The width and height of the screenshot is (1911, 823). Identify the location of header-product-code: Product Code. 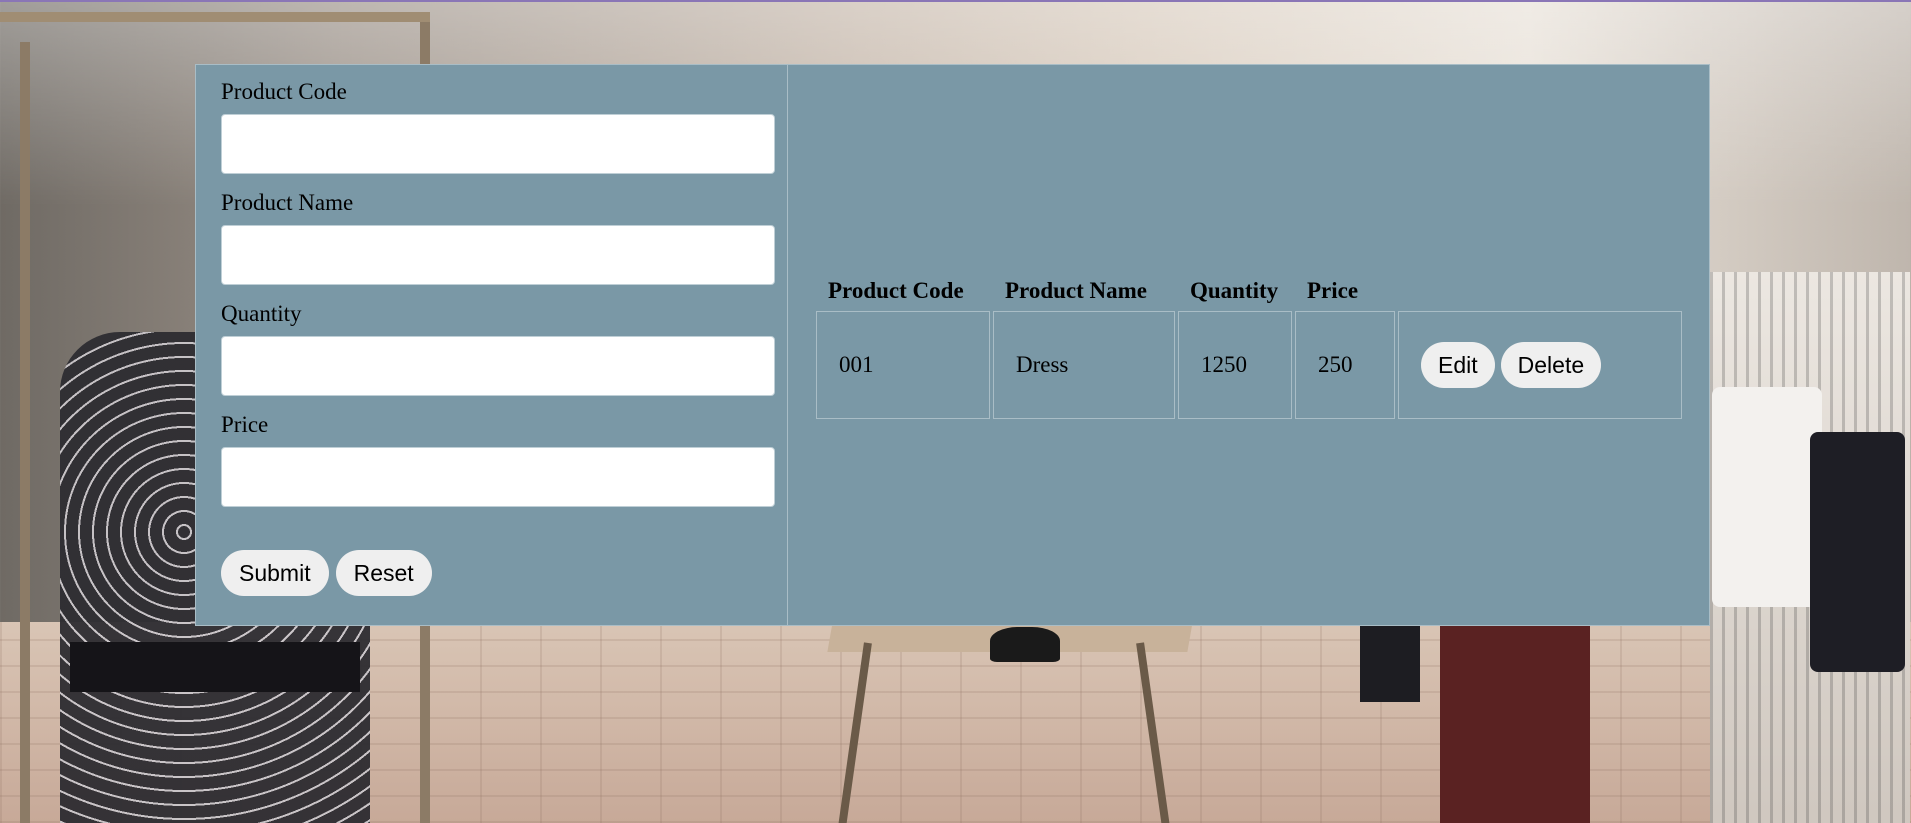
(896, 290).